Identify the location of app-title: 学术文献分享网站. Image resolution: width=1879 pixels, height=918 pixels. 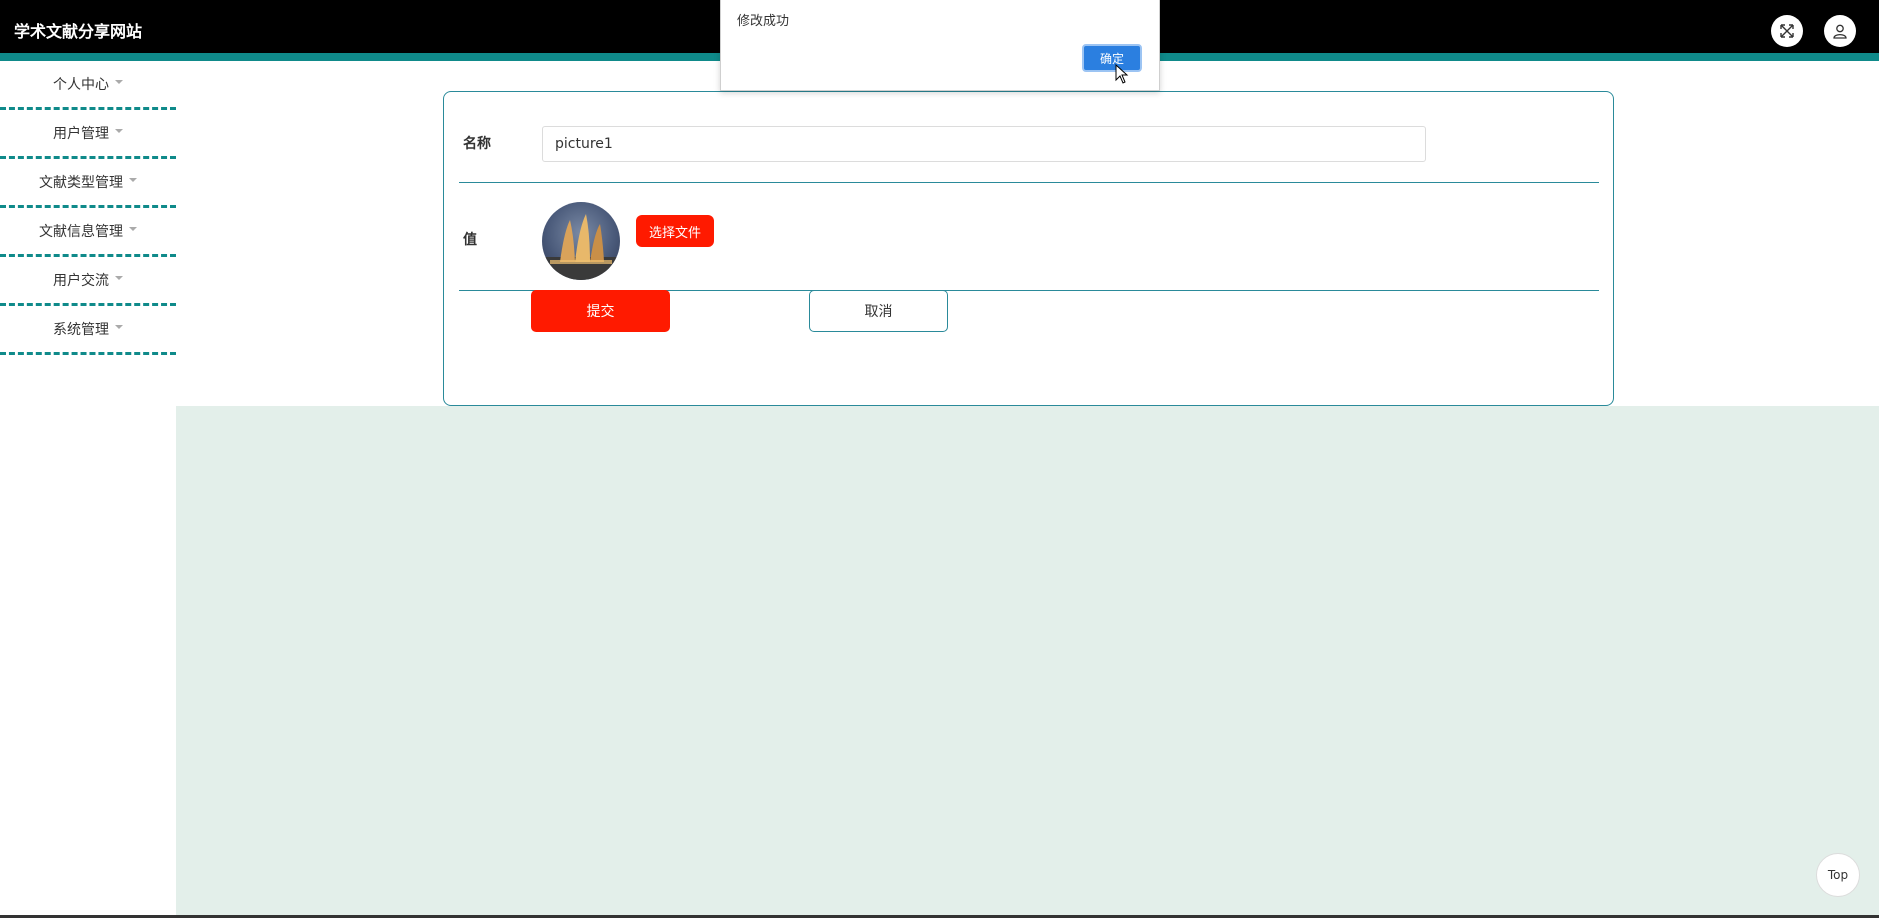
(78, 31).